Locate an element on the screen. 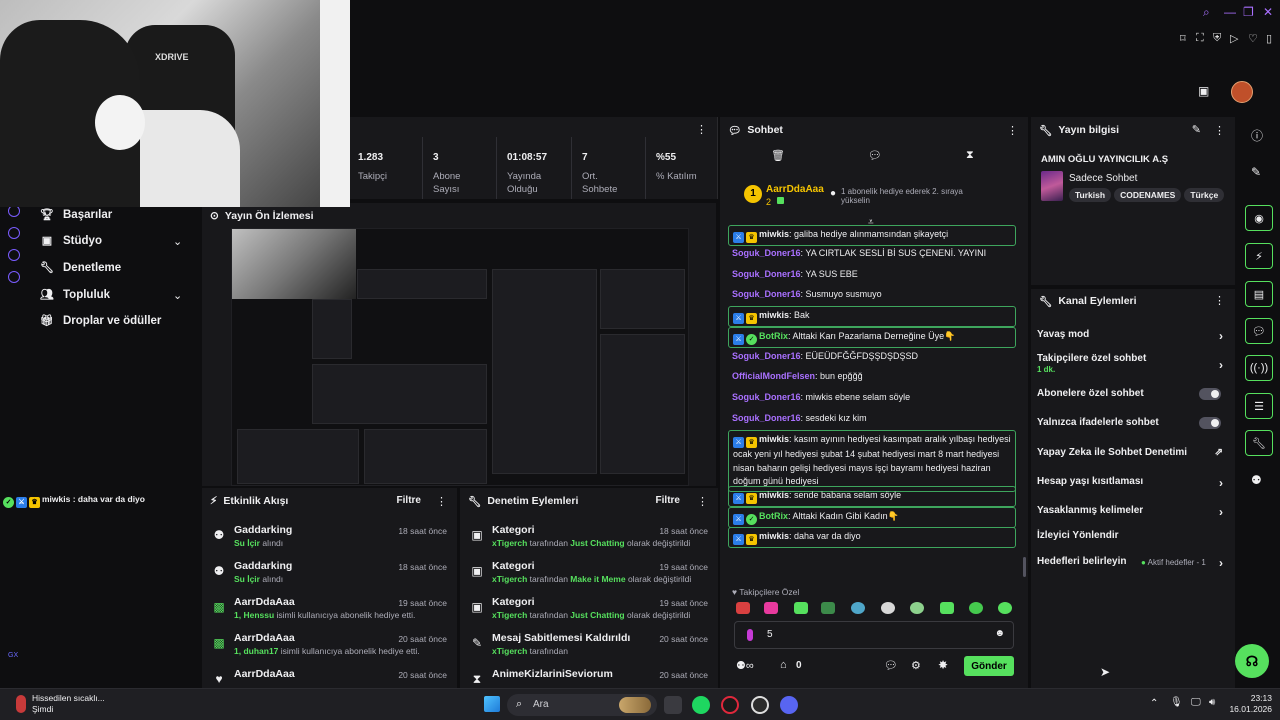 The width and height of the screenshot is (1280, 720). nav-item-achievements: 🏆︎ Başarılar is located at coordinates (76, 215).